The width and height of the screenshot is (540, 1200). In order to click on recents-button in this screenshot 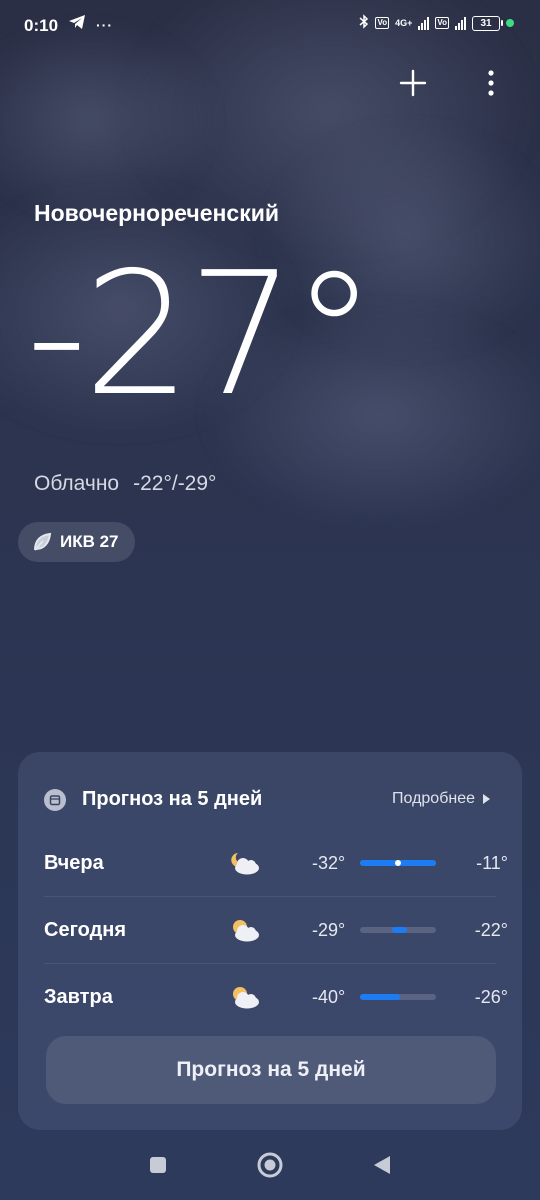, I will do `click(158, 1167)`.